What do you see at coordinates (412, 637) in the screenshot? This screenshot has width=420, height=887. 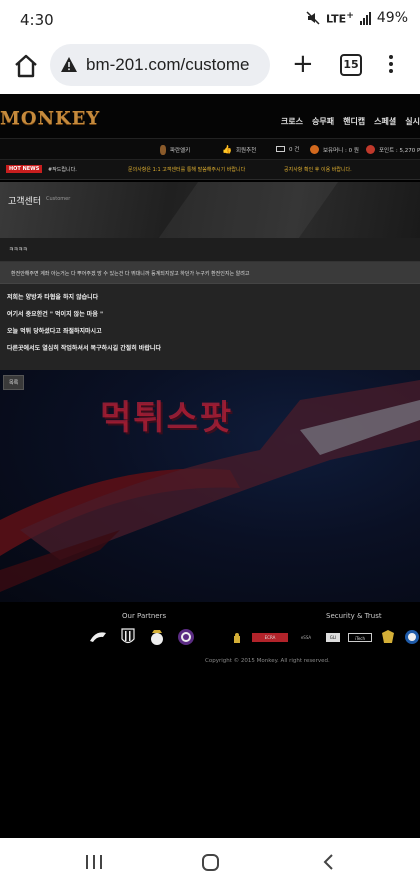 I see `world-lottery-logo` at bounding box center [412, 637].